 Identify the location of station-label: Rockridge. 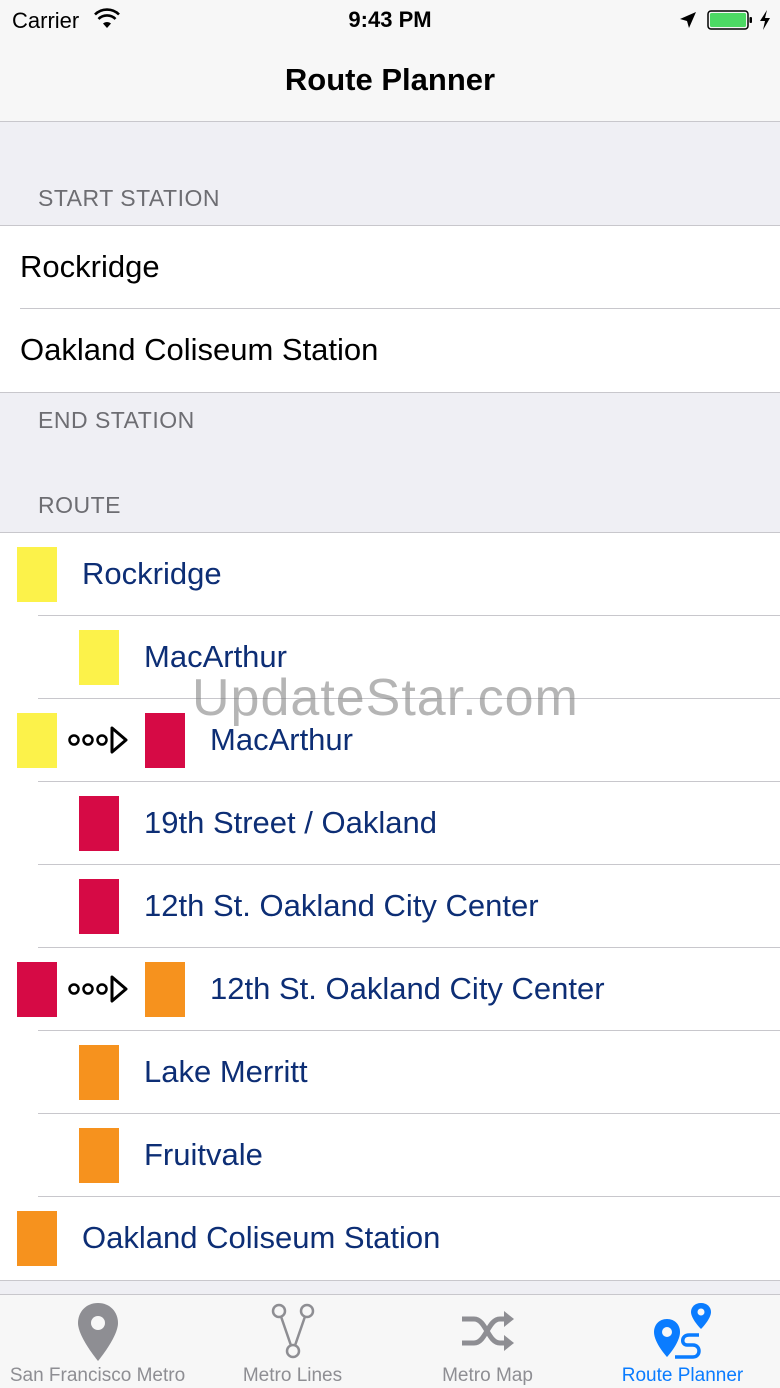
(90, 266).